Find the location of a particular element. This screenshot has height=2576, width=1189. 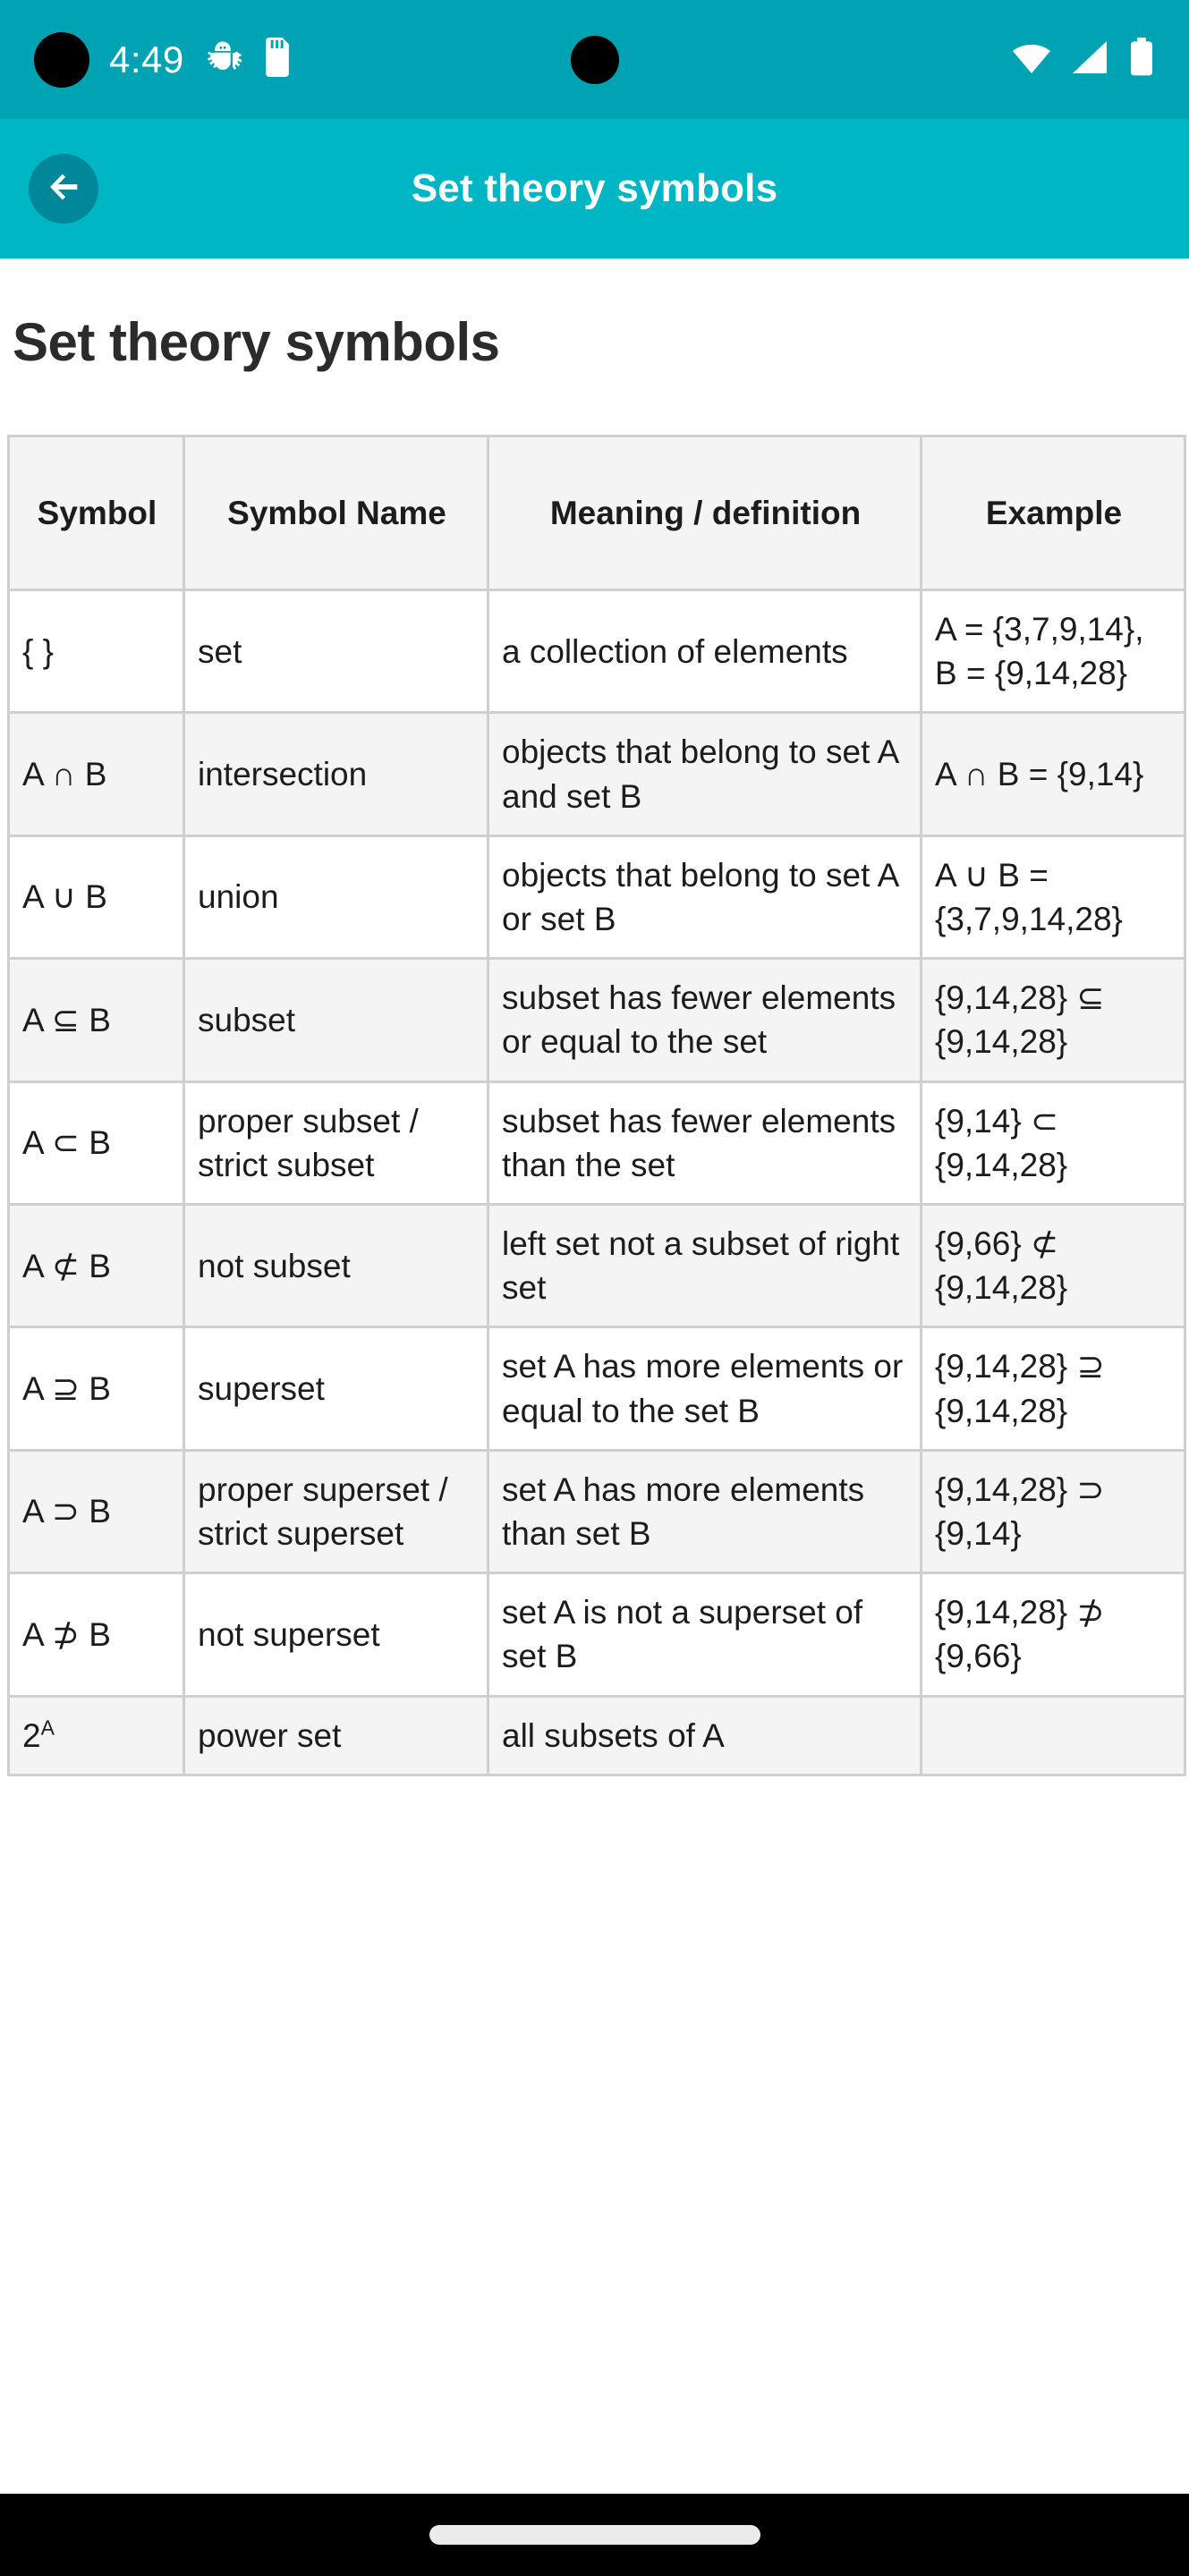

status-bar-clock: 4:49 is located at coordinates (146, 59).